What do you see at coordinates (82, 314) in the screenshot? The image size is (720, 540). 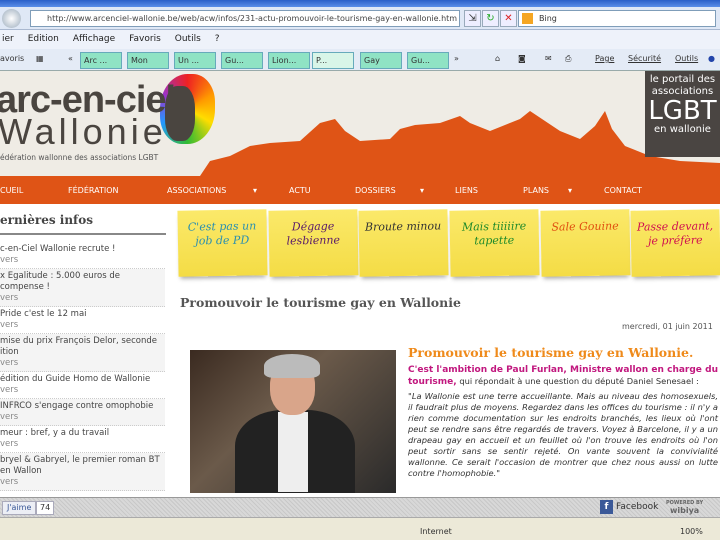 I see `news-title: Pride c'est le 12 mai` at bounding box center [82, 314].